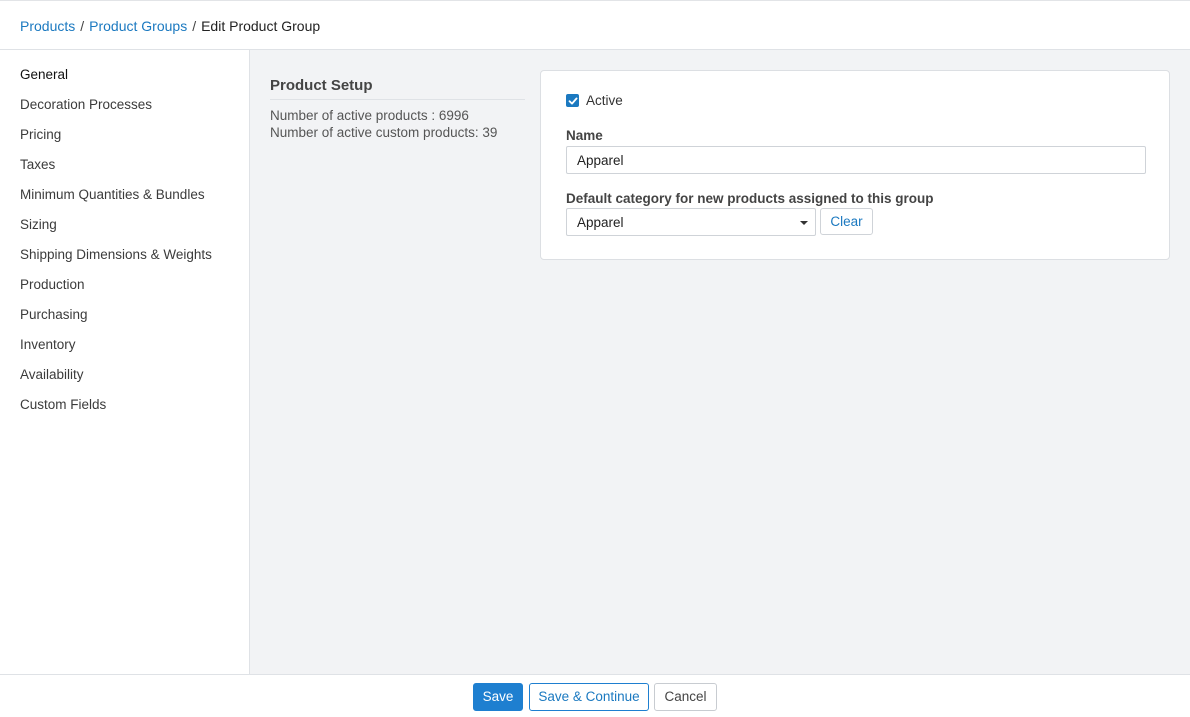 This screenshot has width=1190, height=717. What do you see at coordinates (261, 26) in the screenshot?
I see `breadcrumb-current: Edit Product Group` at bounding box center [261, 26].